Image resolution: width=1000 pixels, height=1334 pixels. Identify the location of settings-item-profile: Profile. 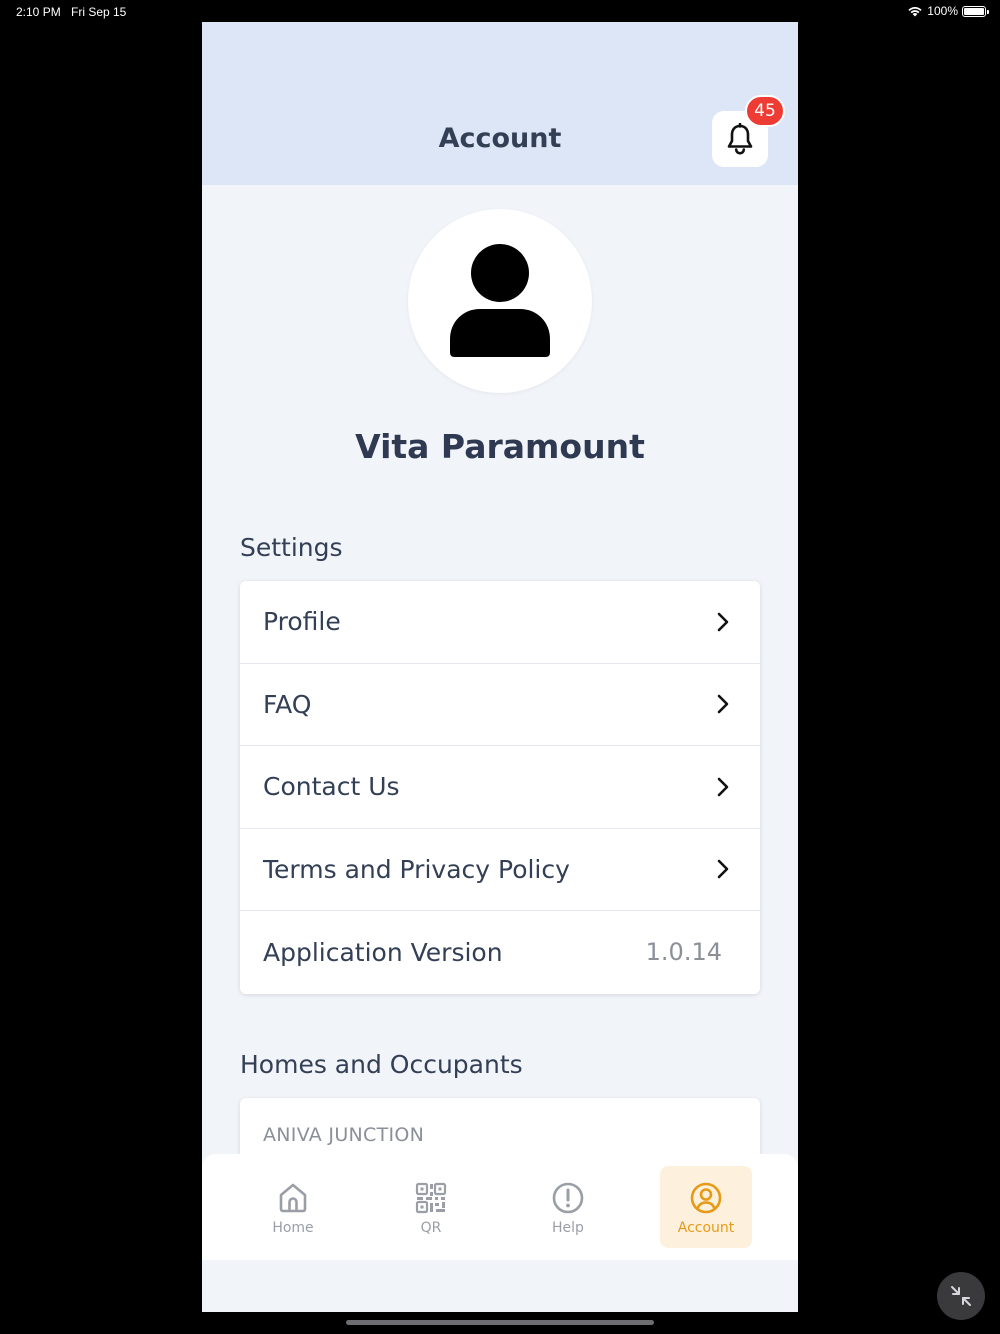
(500, 622).